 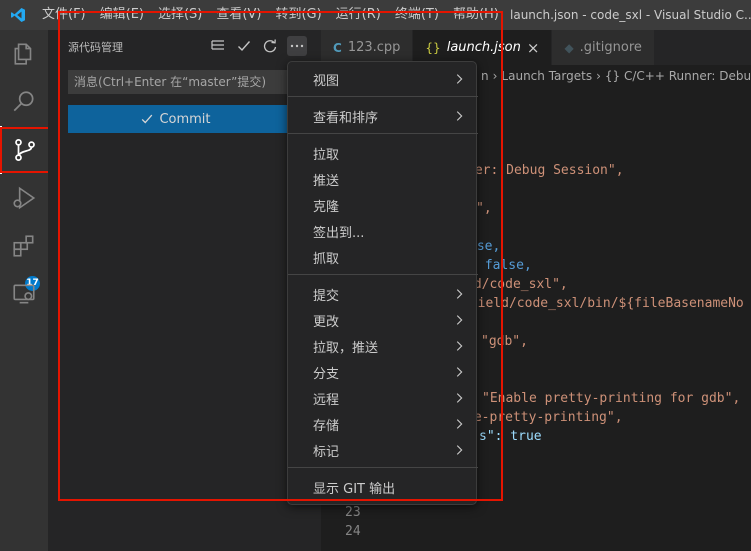 I want to click on menu-item-stash: 存储, so click(x=383, y=424).